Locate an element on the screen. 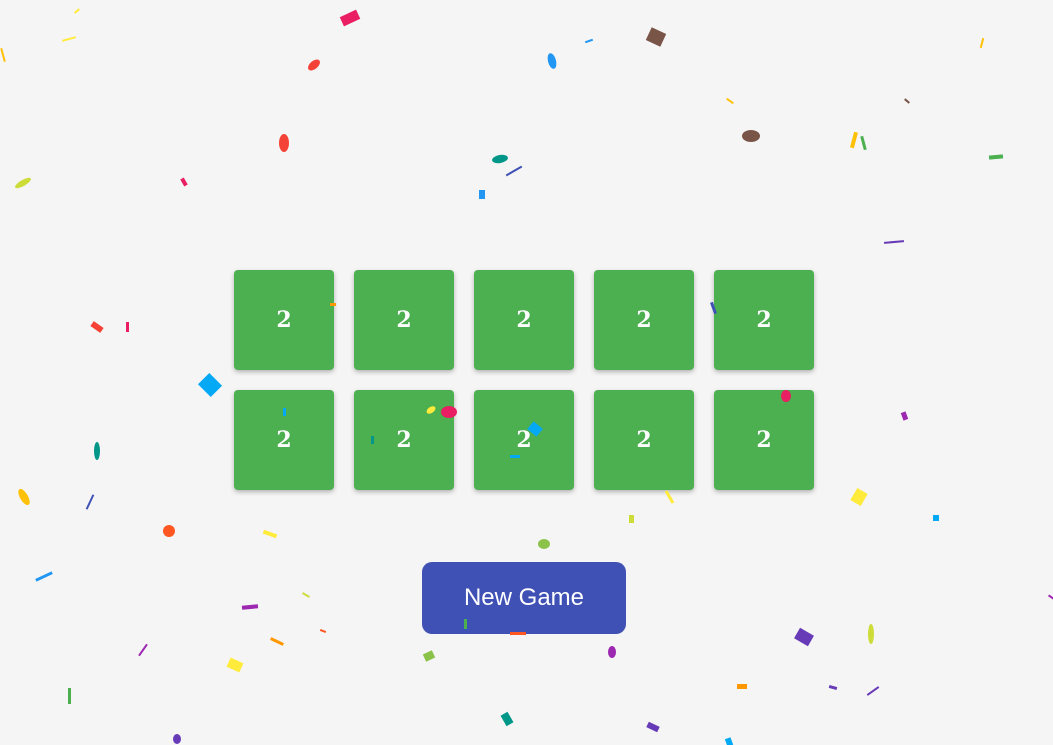 The image size is (1053, 745). new-game-button: New Game is located at coordinates (524, 598).